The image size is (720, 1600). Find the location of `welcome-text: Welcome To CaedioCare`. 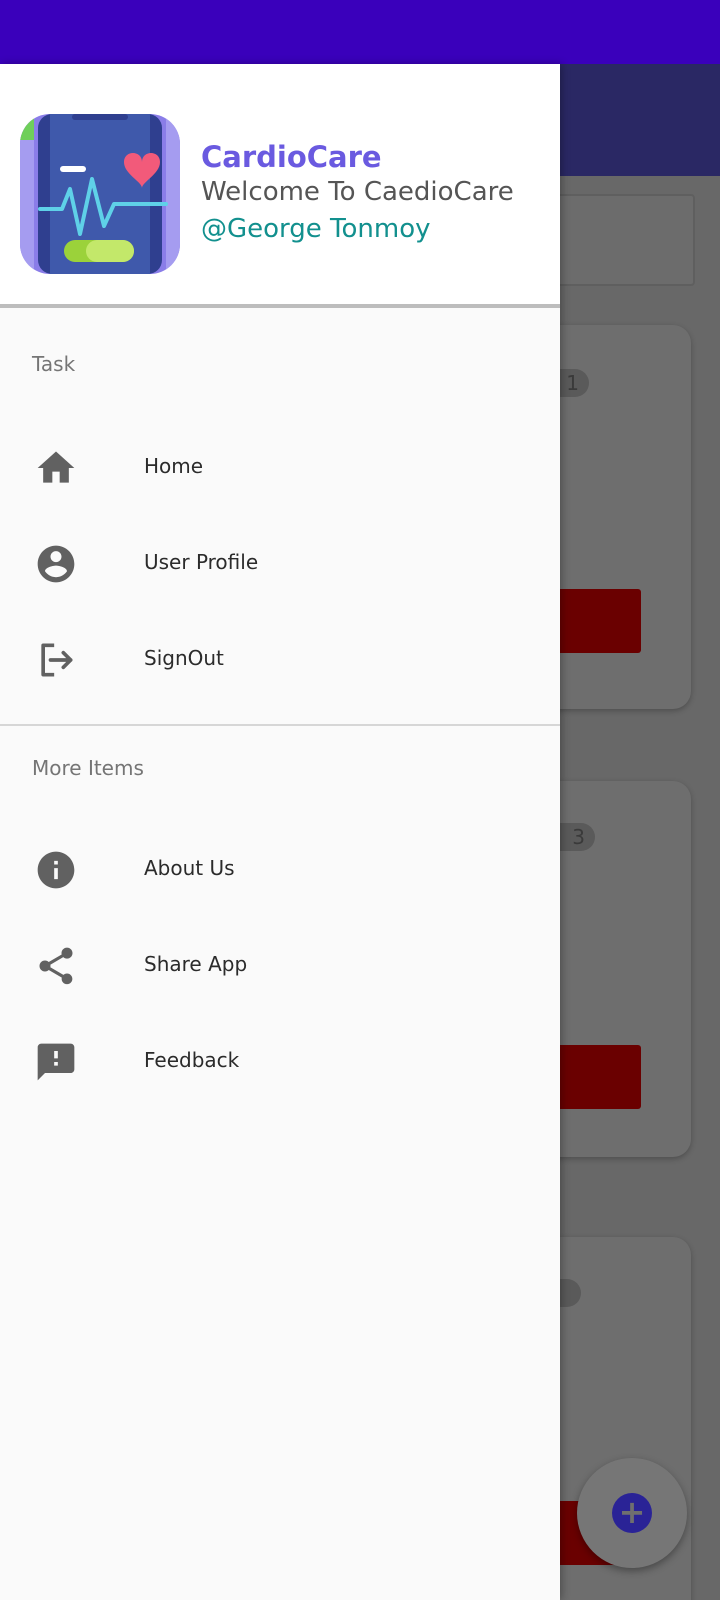

welcome-text: Welcome To CaedioCare is located at coordinates (357, 192).